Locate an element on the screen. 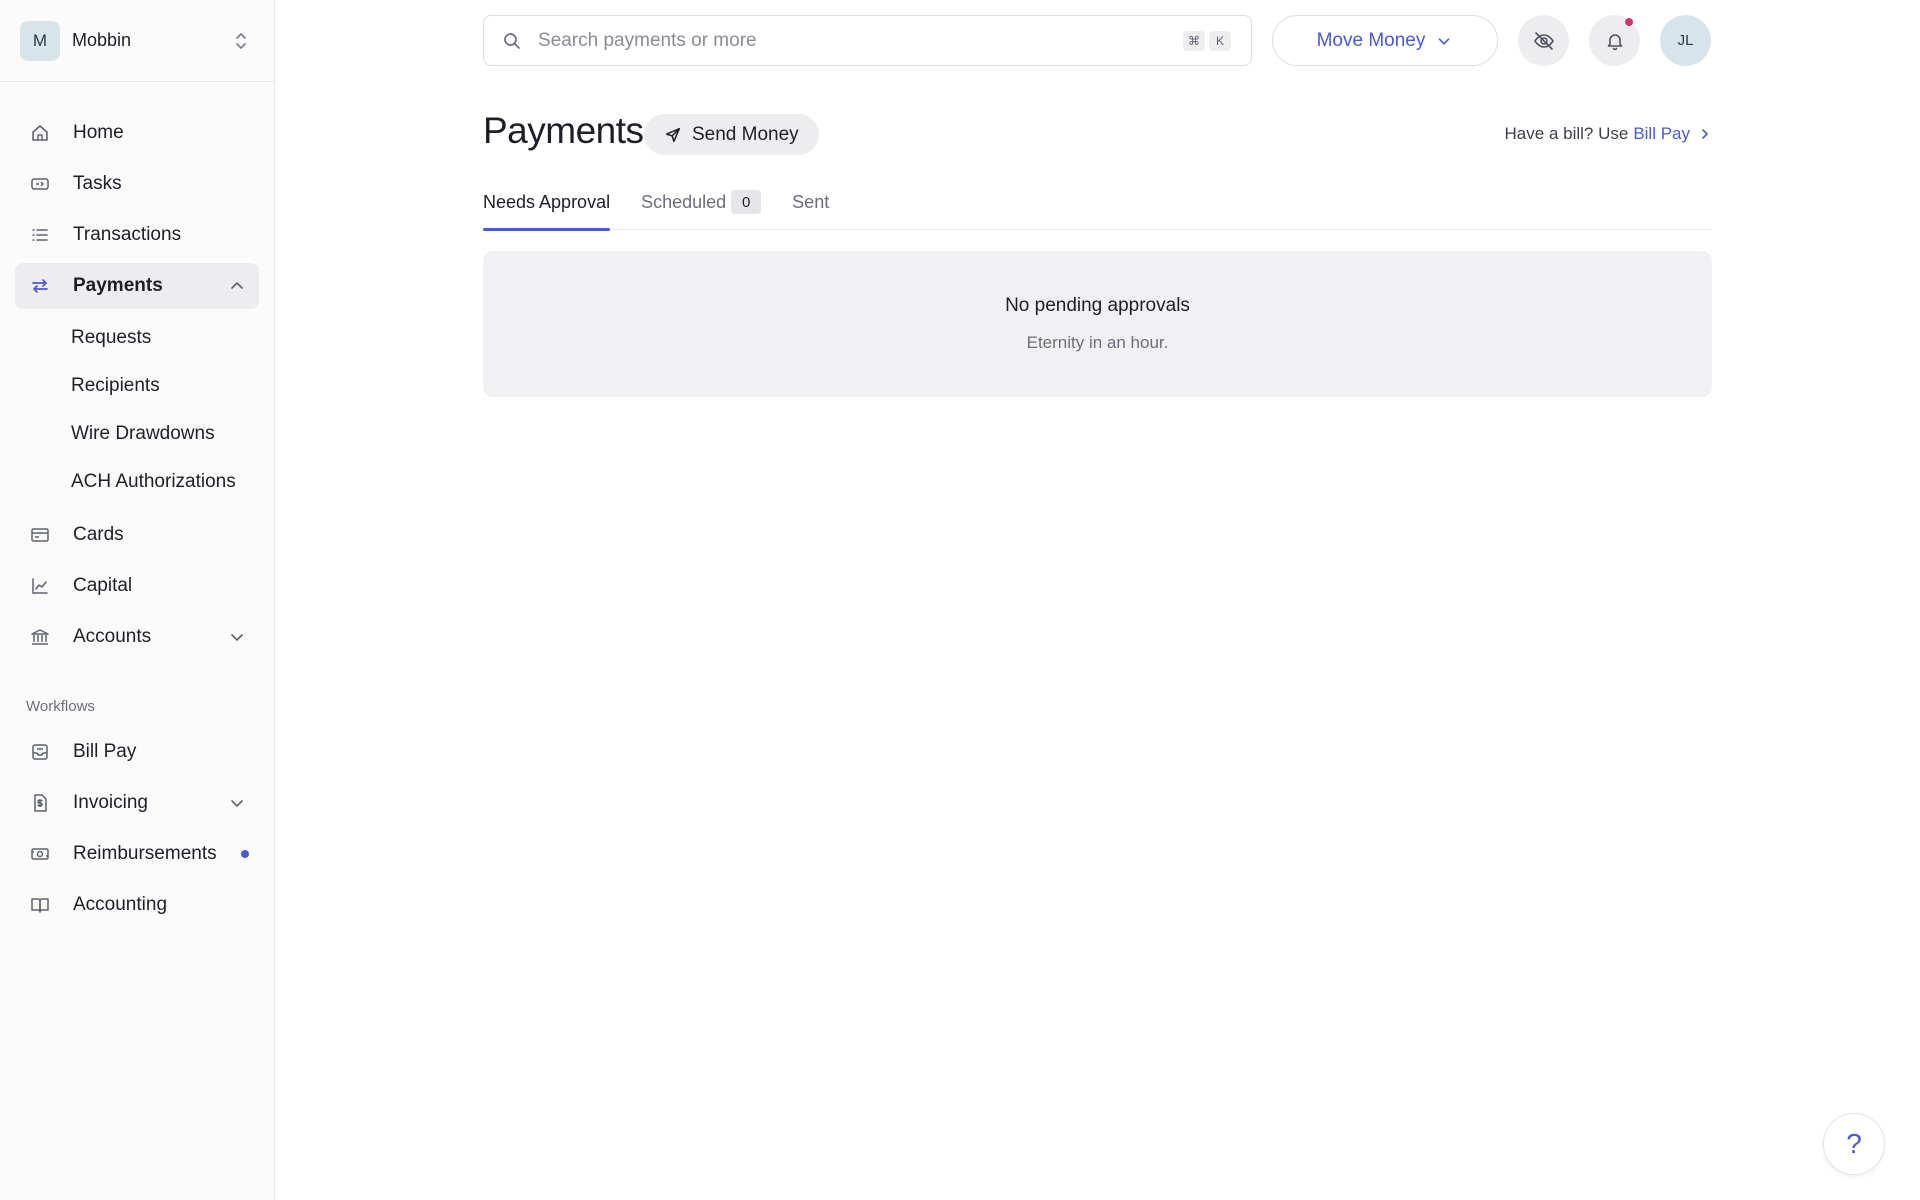  sidebar-item-label: Home is located at coordinates (98, 132).